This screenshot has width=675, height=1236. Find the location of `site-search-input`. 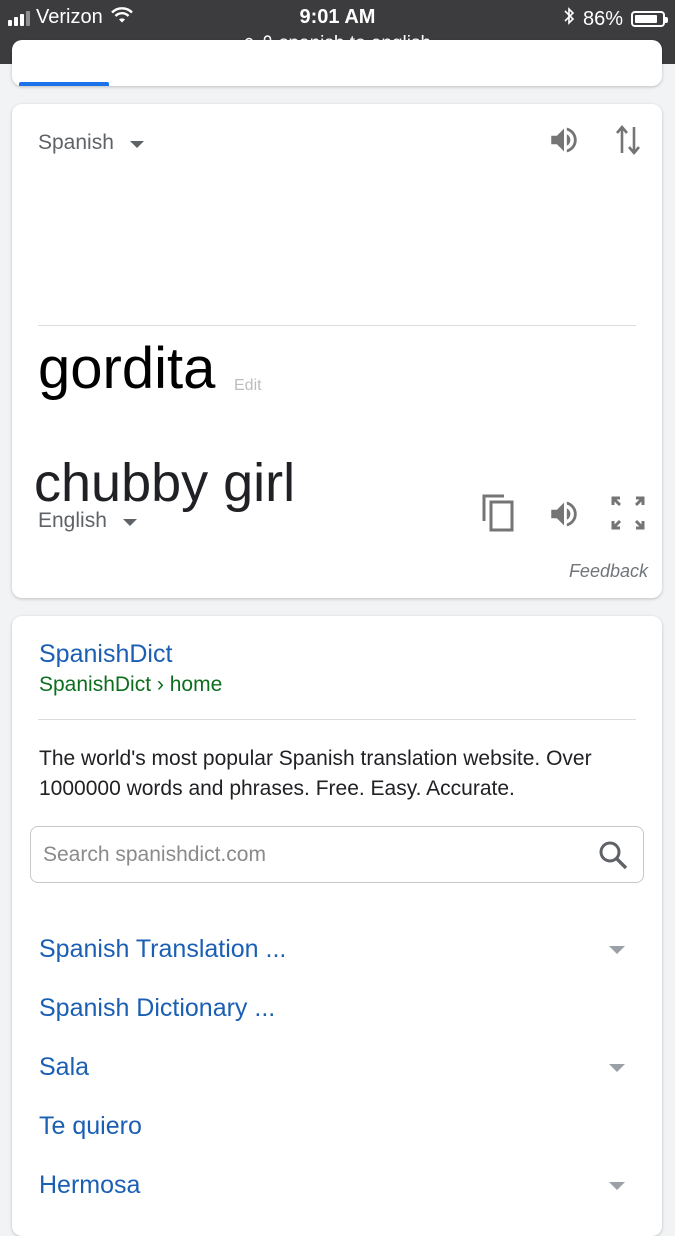

site-search-input is located at coordinates (313, 854).